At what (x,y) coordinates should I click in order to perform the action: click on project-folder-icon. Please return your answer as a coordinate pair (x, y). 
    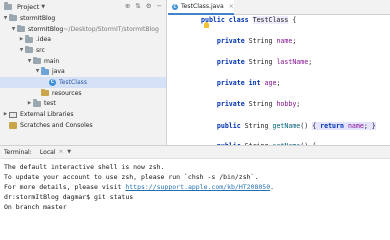
    Looking at the image, I should click on (8, 6).